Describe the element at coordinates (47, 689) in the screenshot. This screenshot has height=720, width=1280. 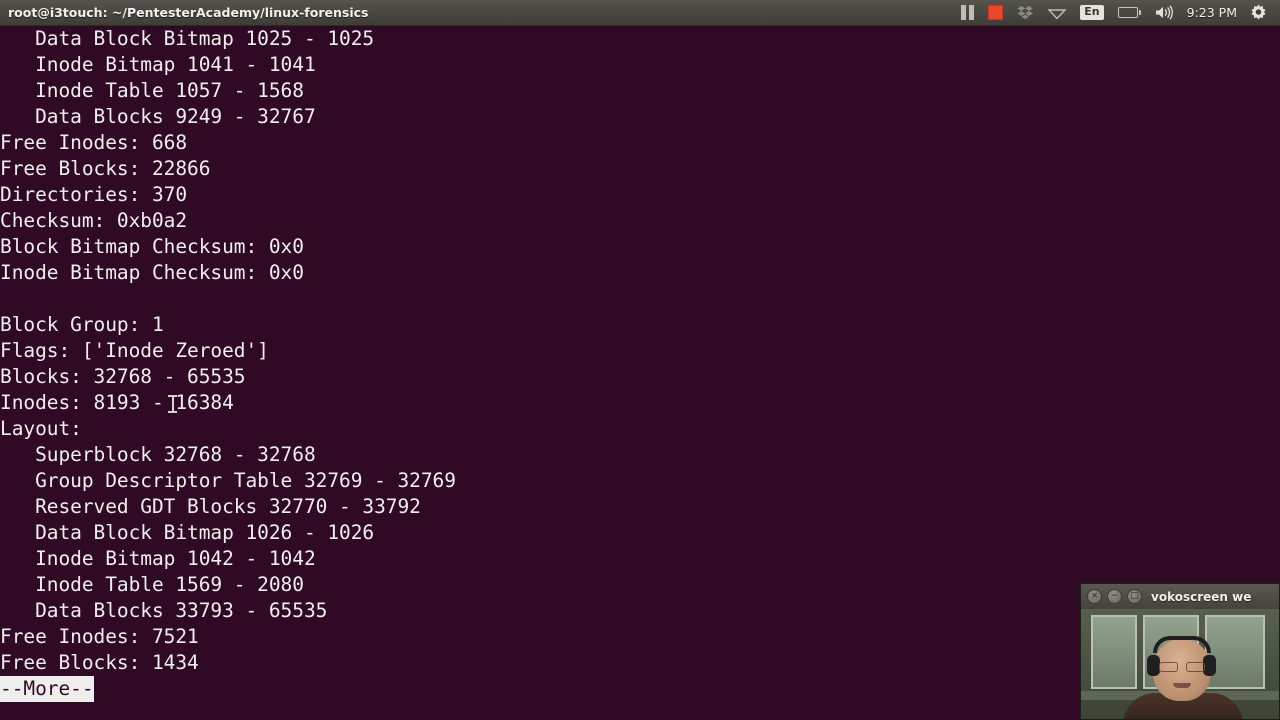
I see `more-prompt: --More--` at that location.